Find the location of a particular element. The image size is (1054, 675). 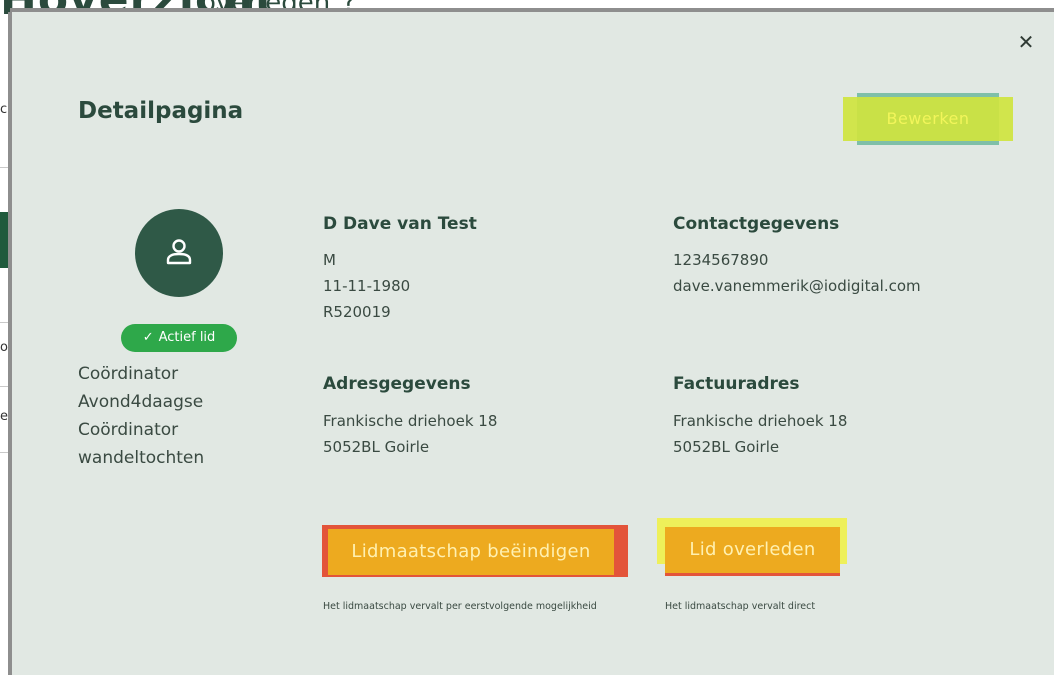

person-gender: M is located at coordinates (329, 260).